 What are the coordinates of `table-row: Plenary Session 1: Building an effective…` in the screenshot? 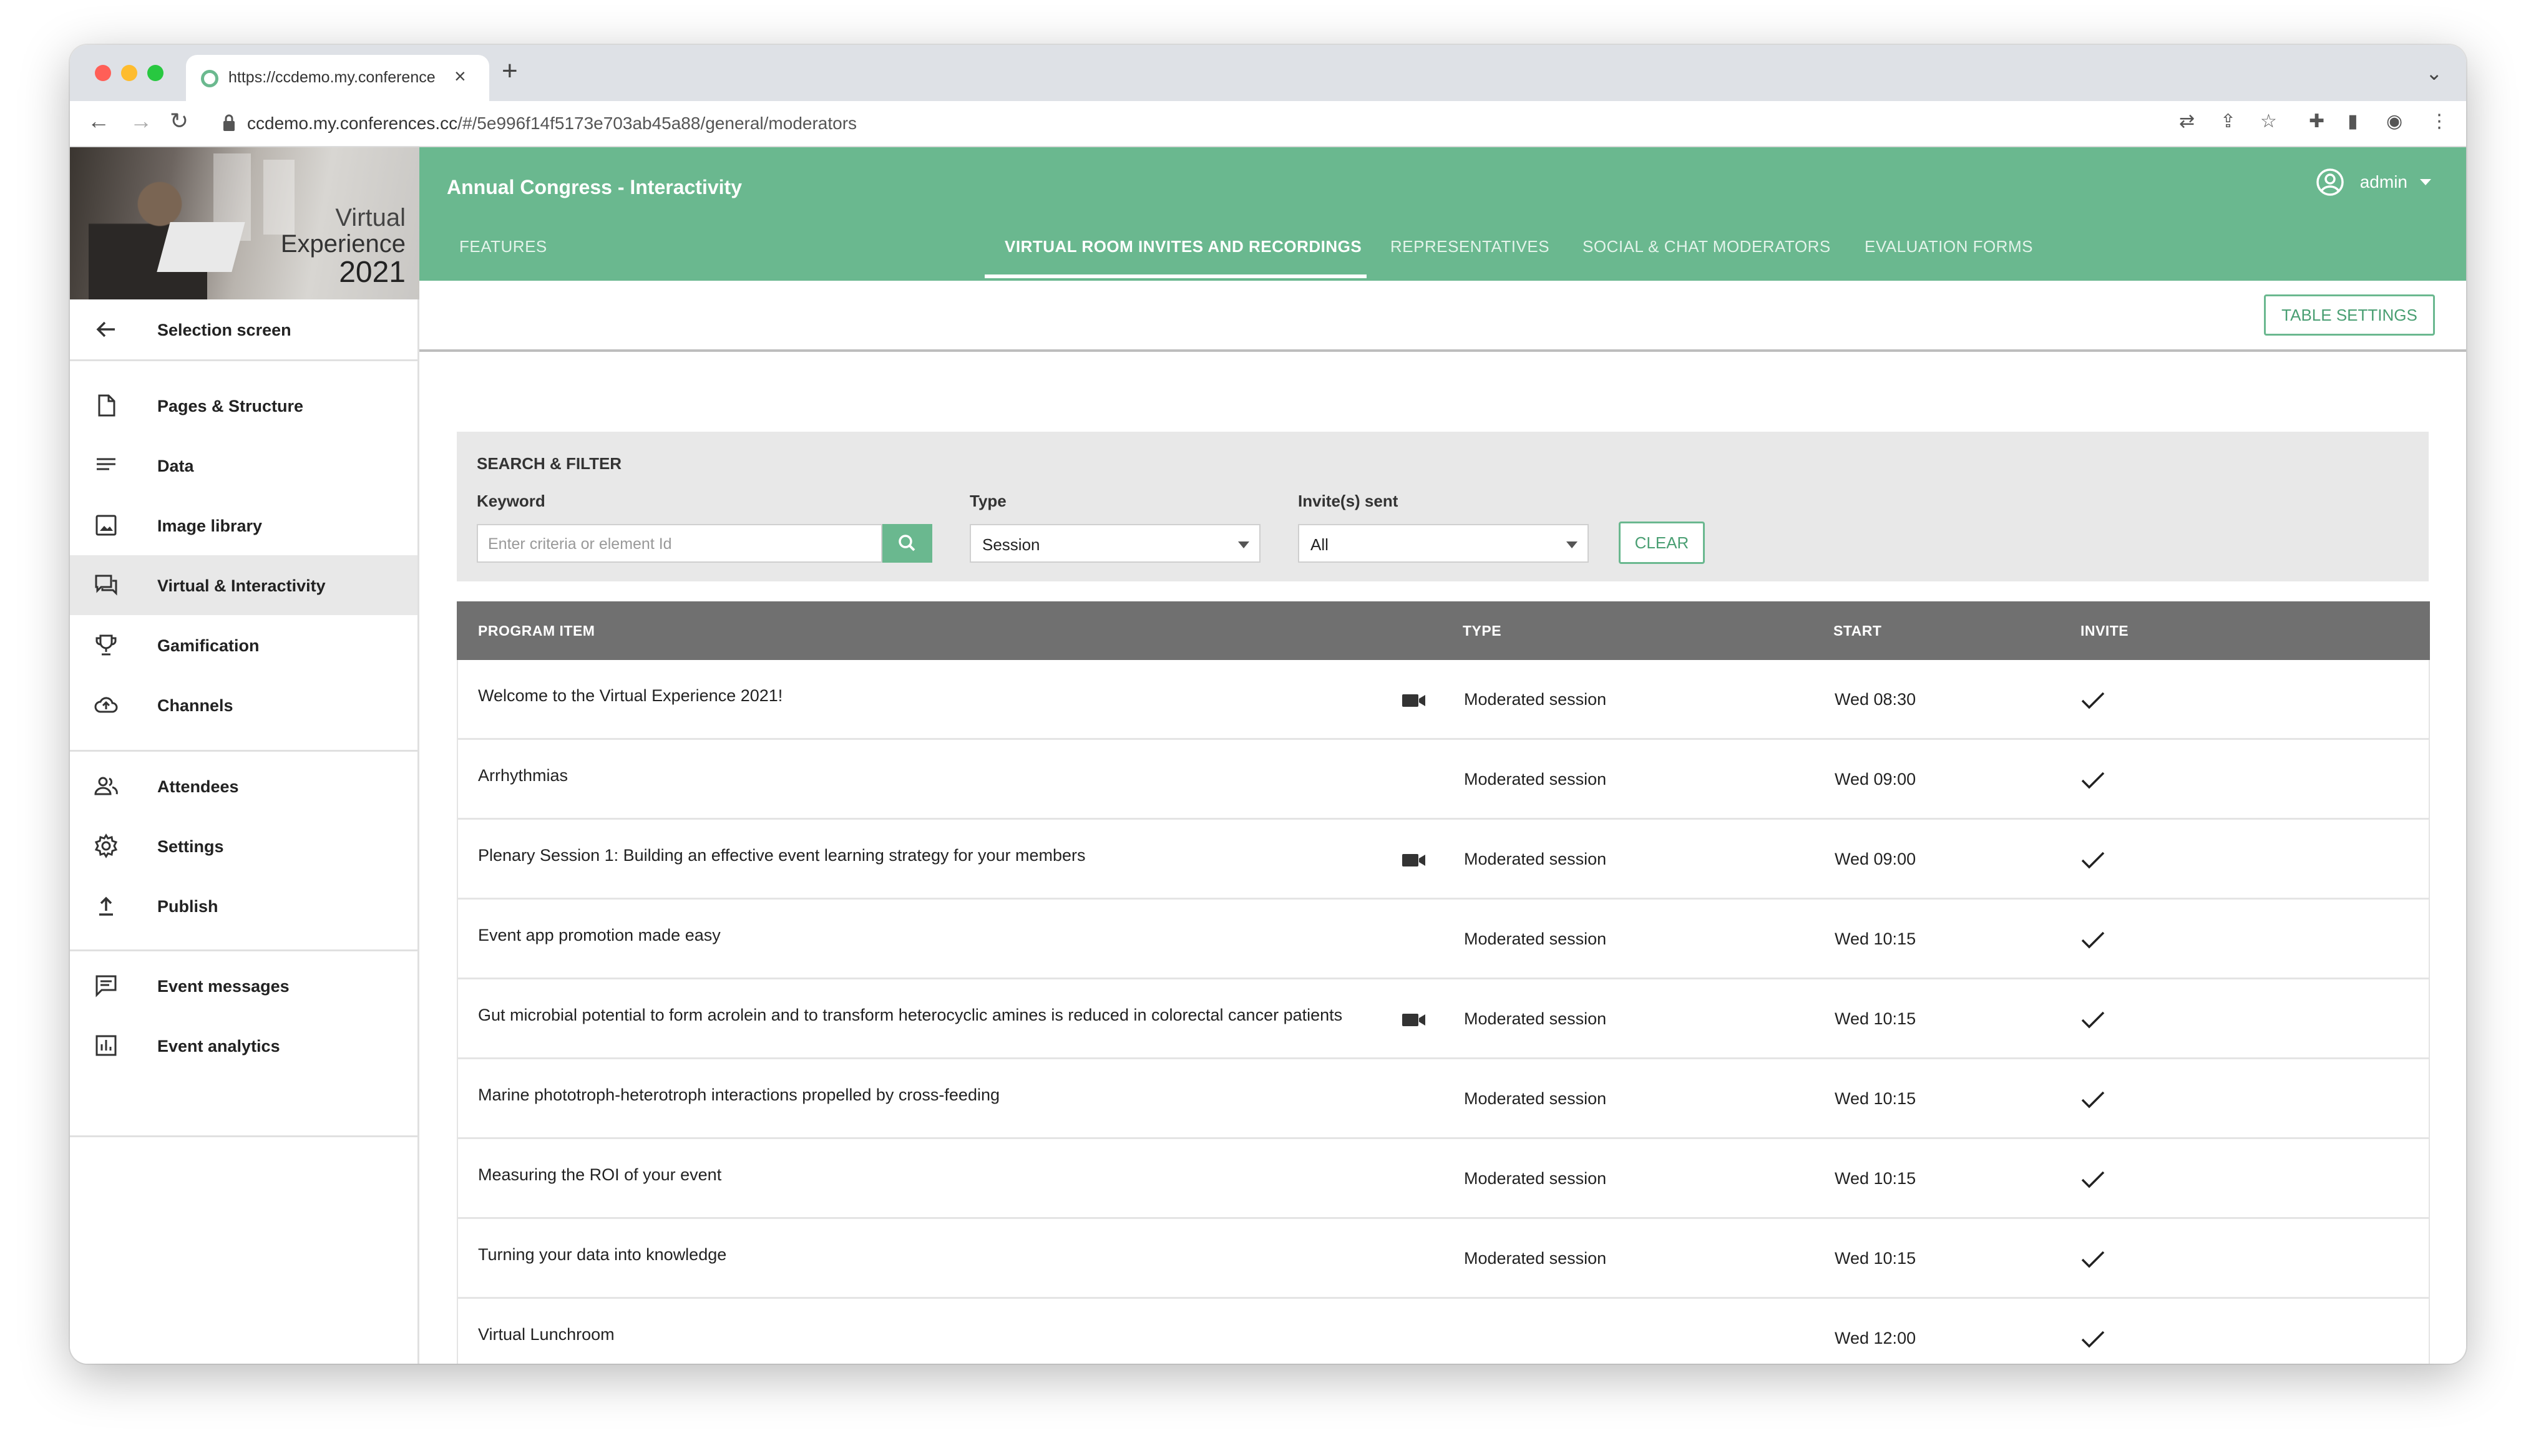 It's located at (1443, 860).